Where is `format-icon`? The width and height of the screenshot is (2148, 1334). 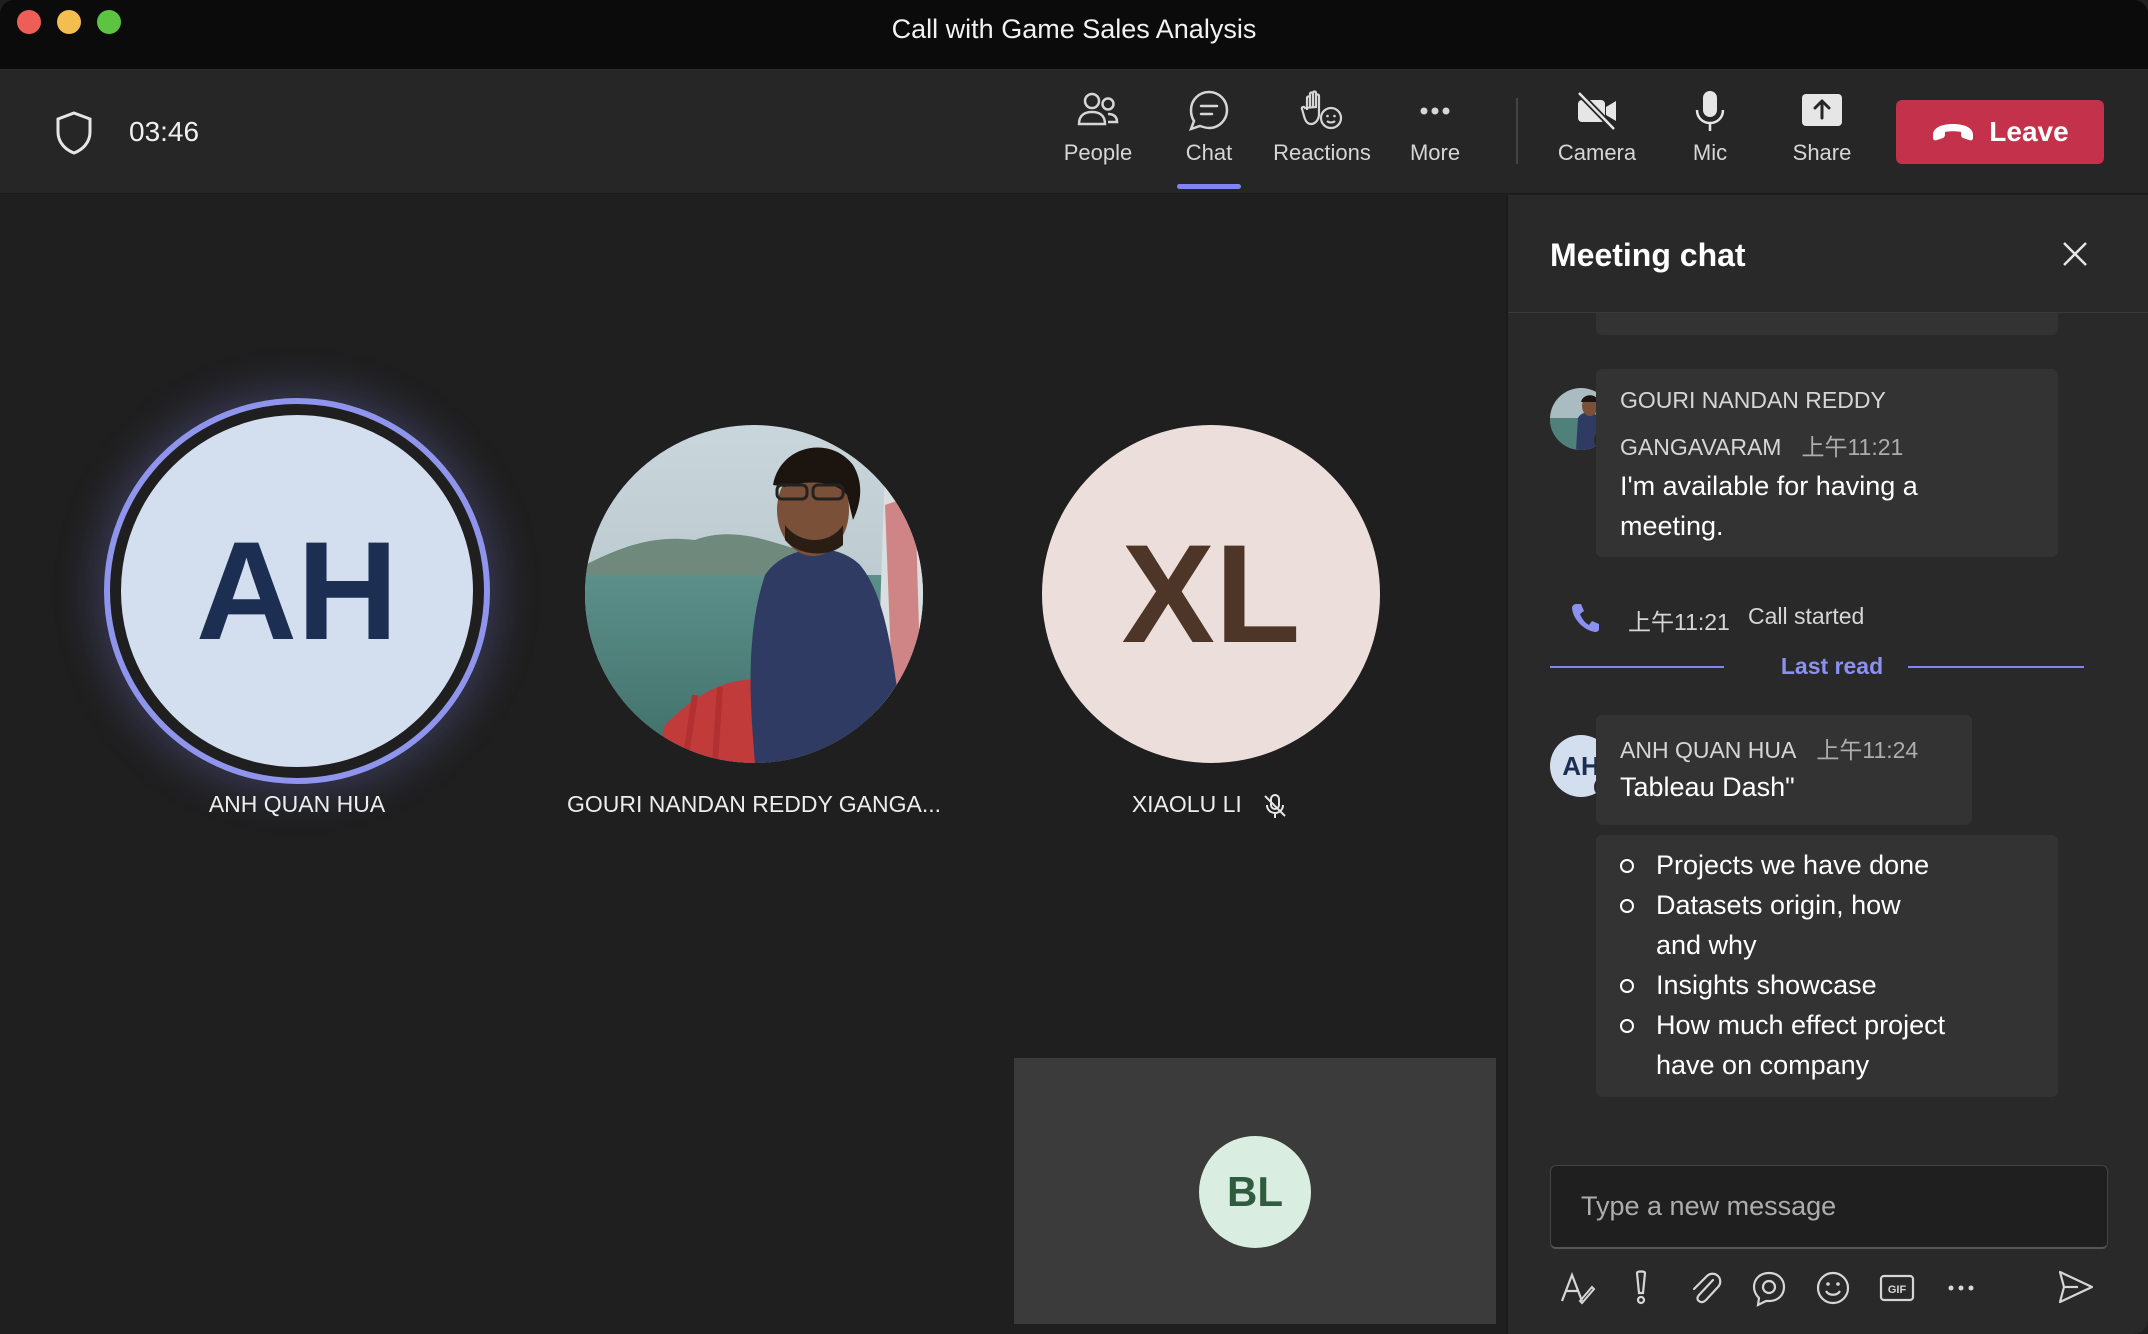
format-icon is located at coordinates (1578, 1288).